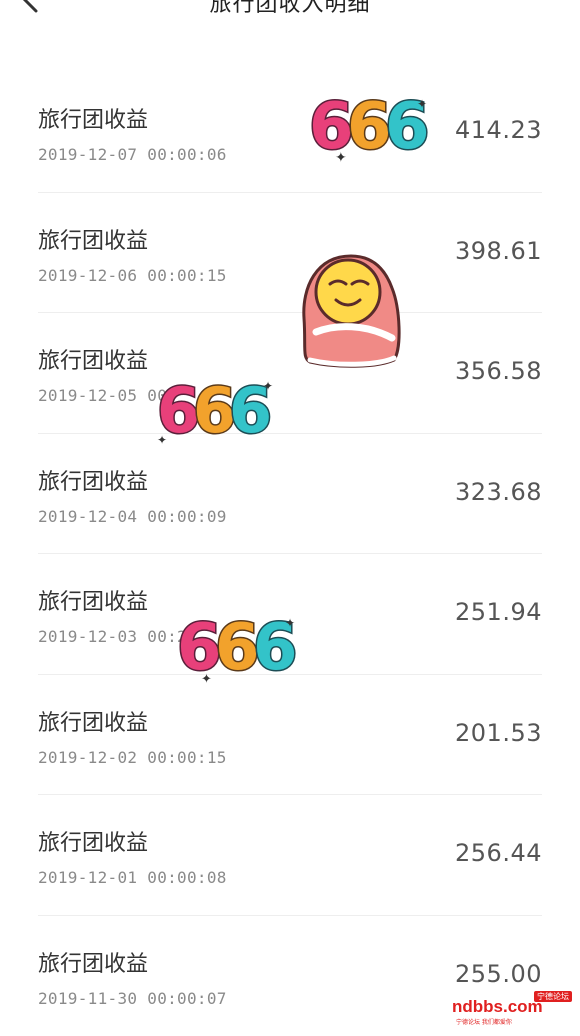 The width and height of the screenshot is (580, 1036). Describe the element at coordinates (290, 614) in the screenshot. I see `list-item: 旅行团收益 2019-12-03 00:2 251.94` at that location.